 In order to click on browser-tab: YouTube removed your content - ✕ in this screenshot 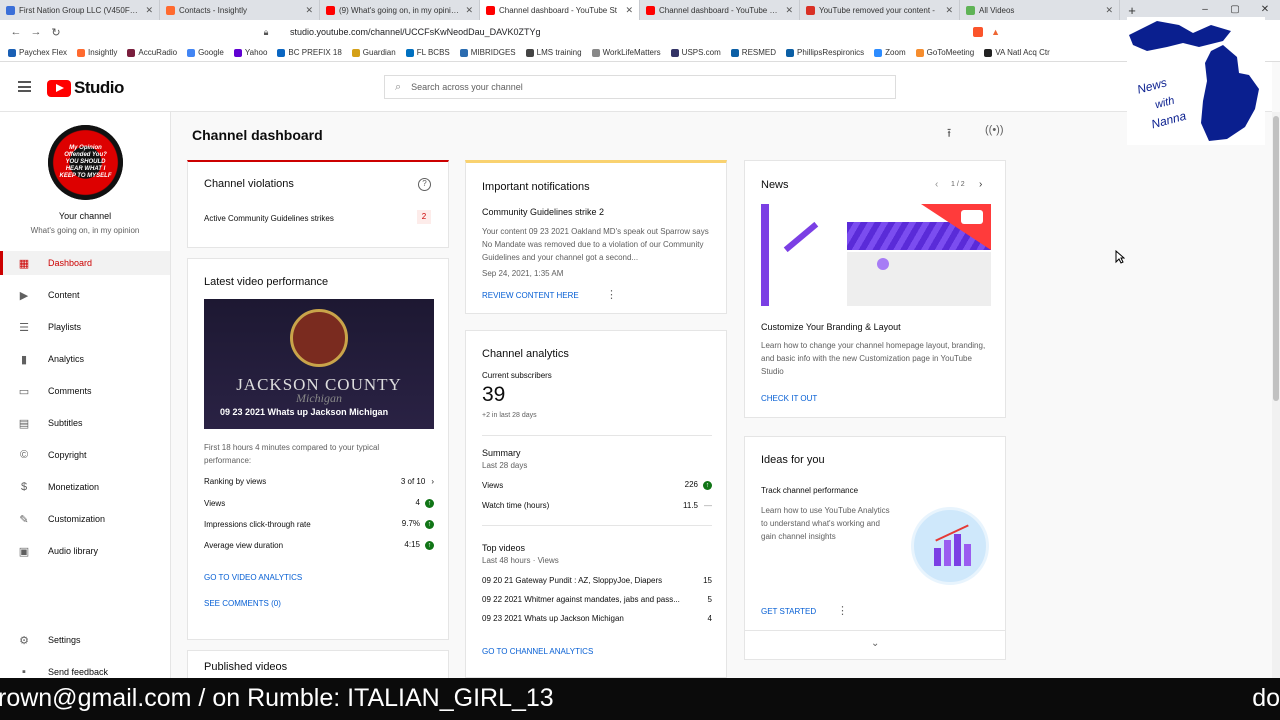, I will do `click(880, 10)`.